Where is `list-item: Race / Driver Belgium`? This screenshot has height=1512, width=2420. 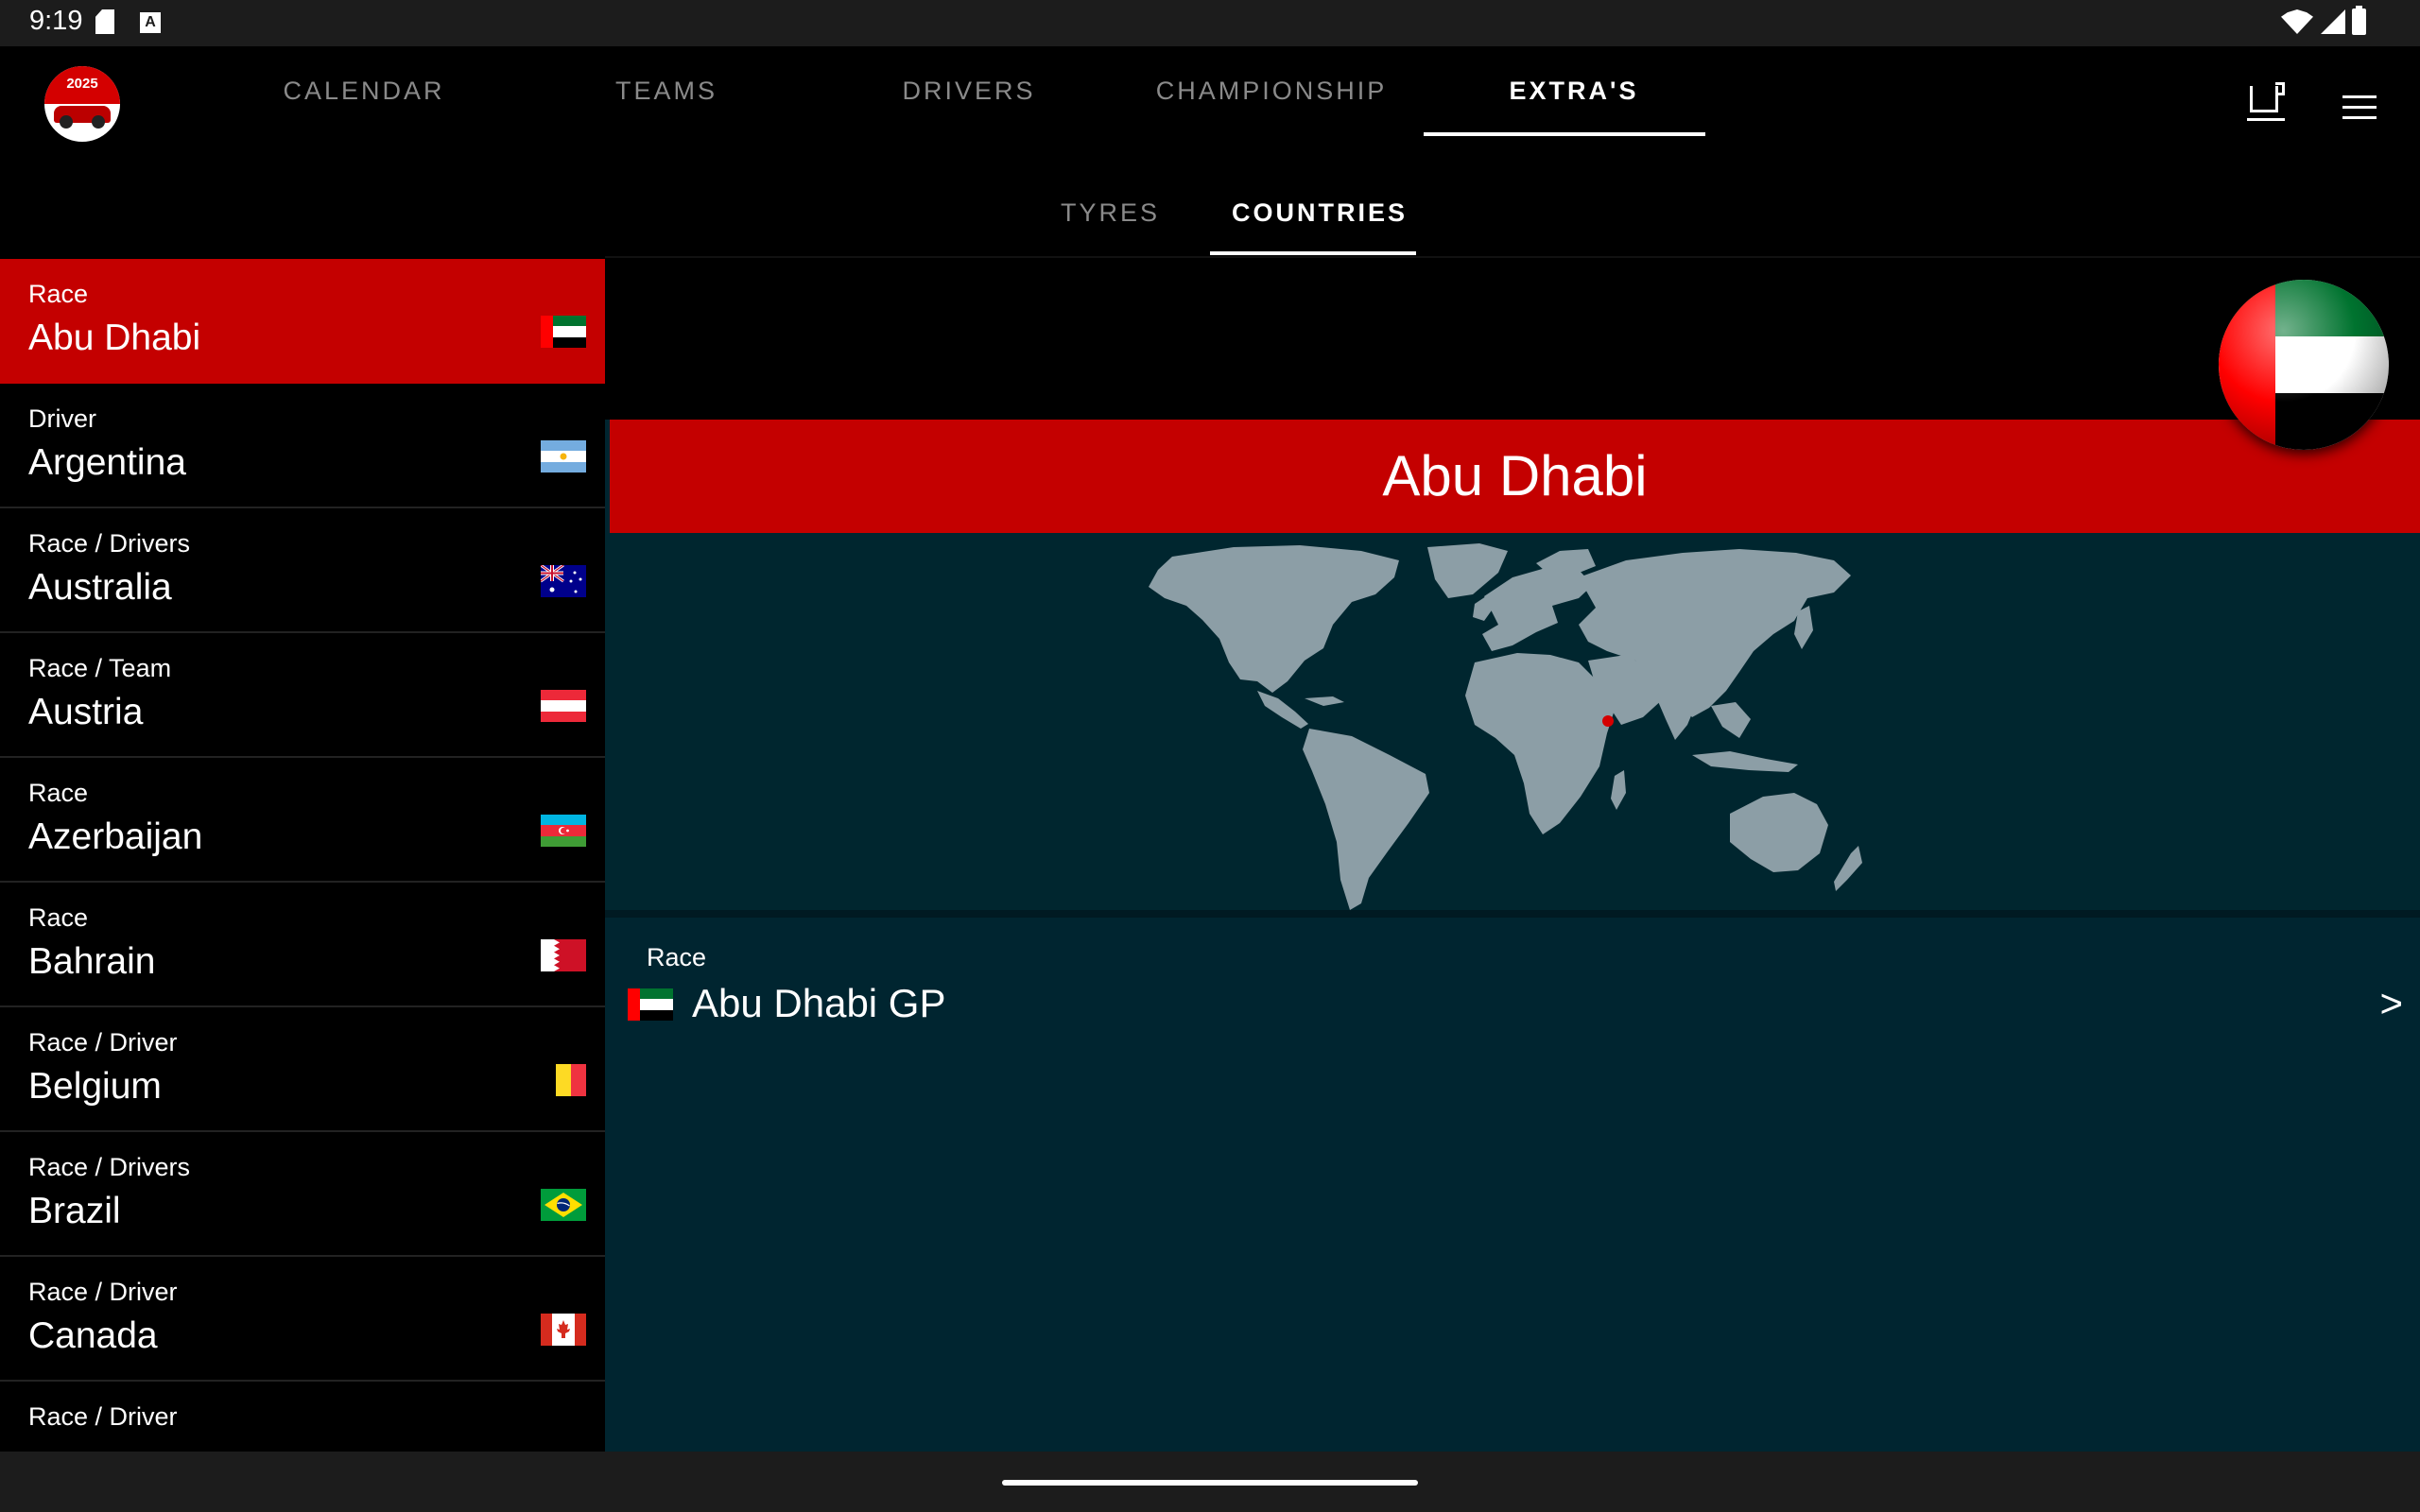
list-item: Race / Driver Belgium is located at coordinates (302, 1069).